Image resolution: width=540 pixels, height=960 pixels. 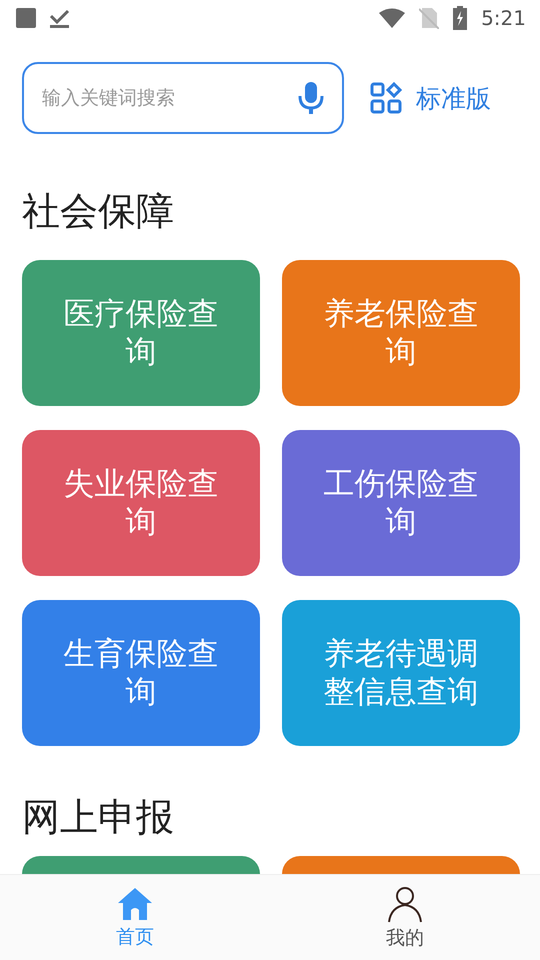 I want to click on nav-tab: 我的, so click(x=405, y=917).